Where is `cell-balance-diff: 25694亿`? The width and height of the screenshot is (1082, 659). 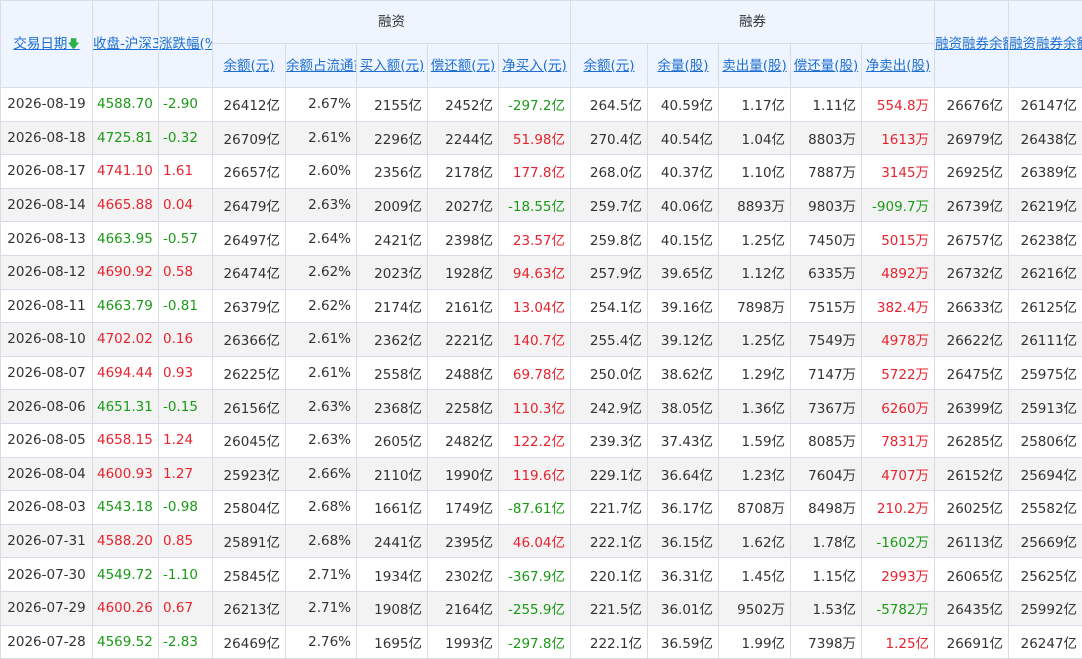 cell-balance-diff: 25694亿 is located at coordinates (1045, 474).